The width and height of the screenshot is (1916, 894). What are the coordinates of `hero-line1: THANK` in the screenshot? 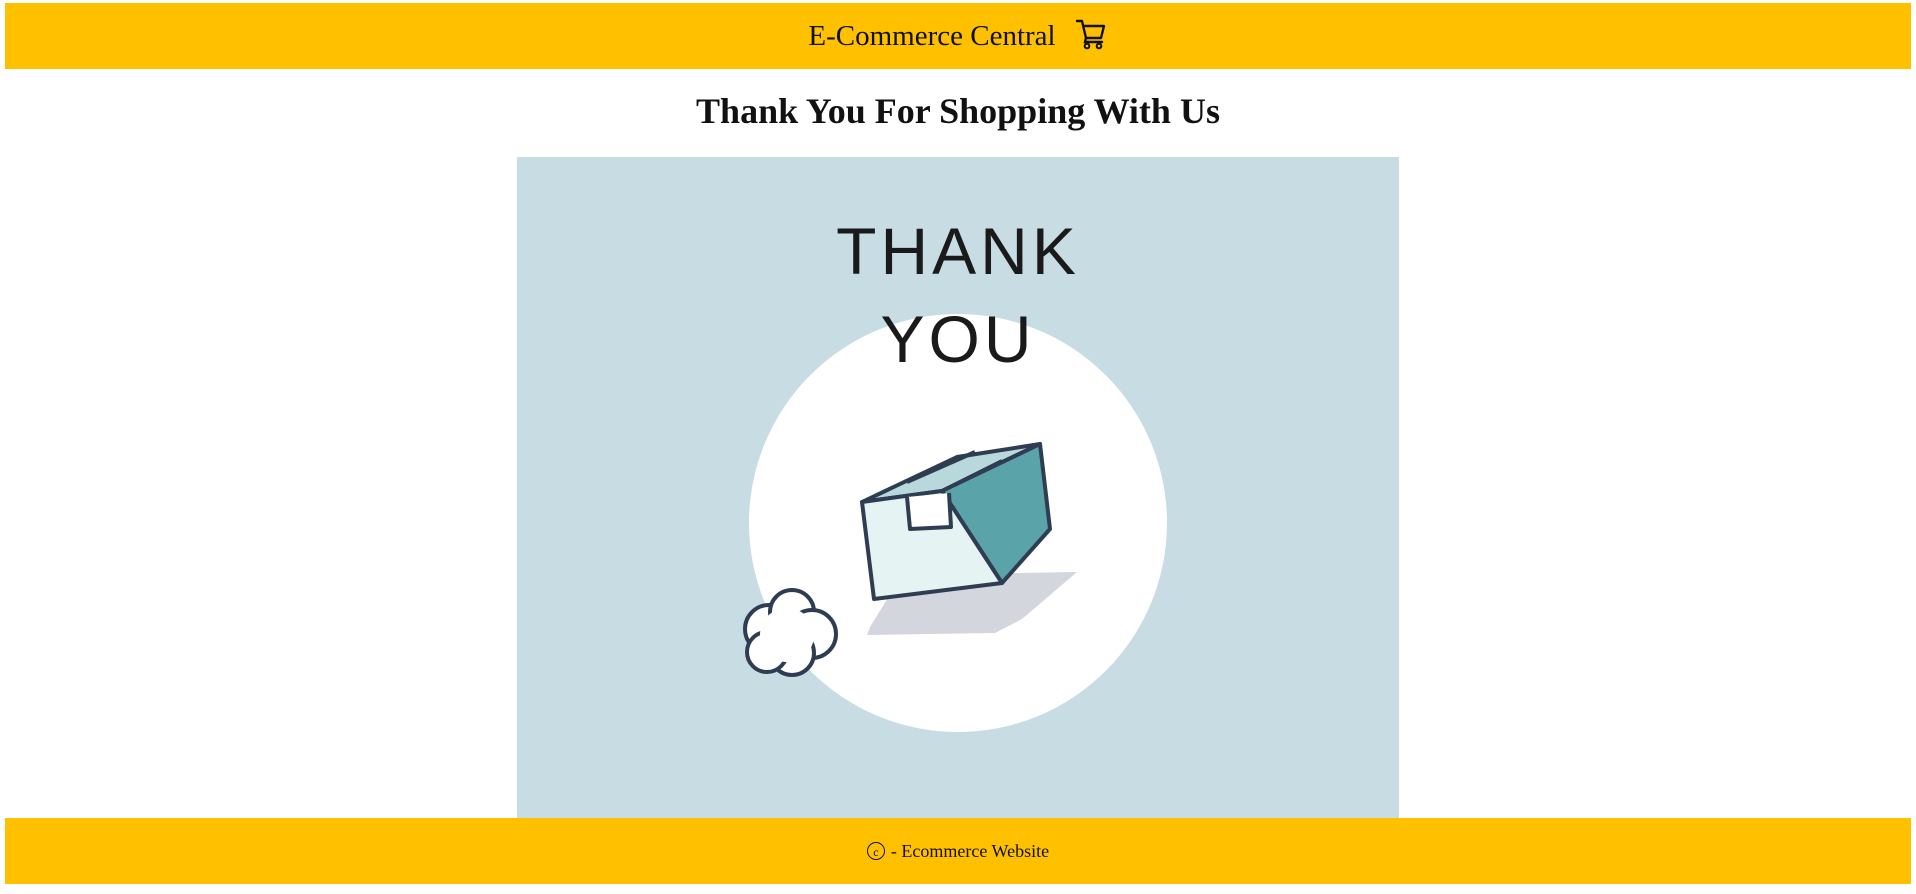 It's located at (958, 251).